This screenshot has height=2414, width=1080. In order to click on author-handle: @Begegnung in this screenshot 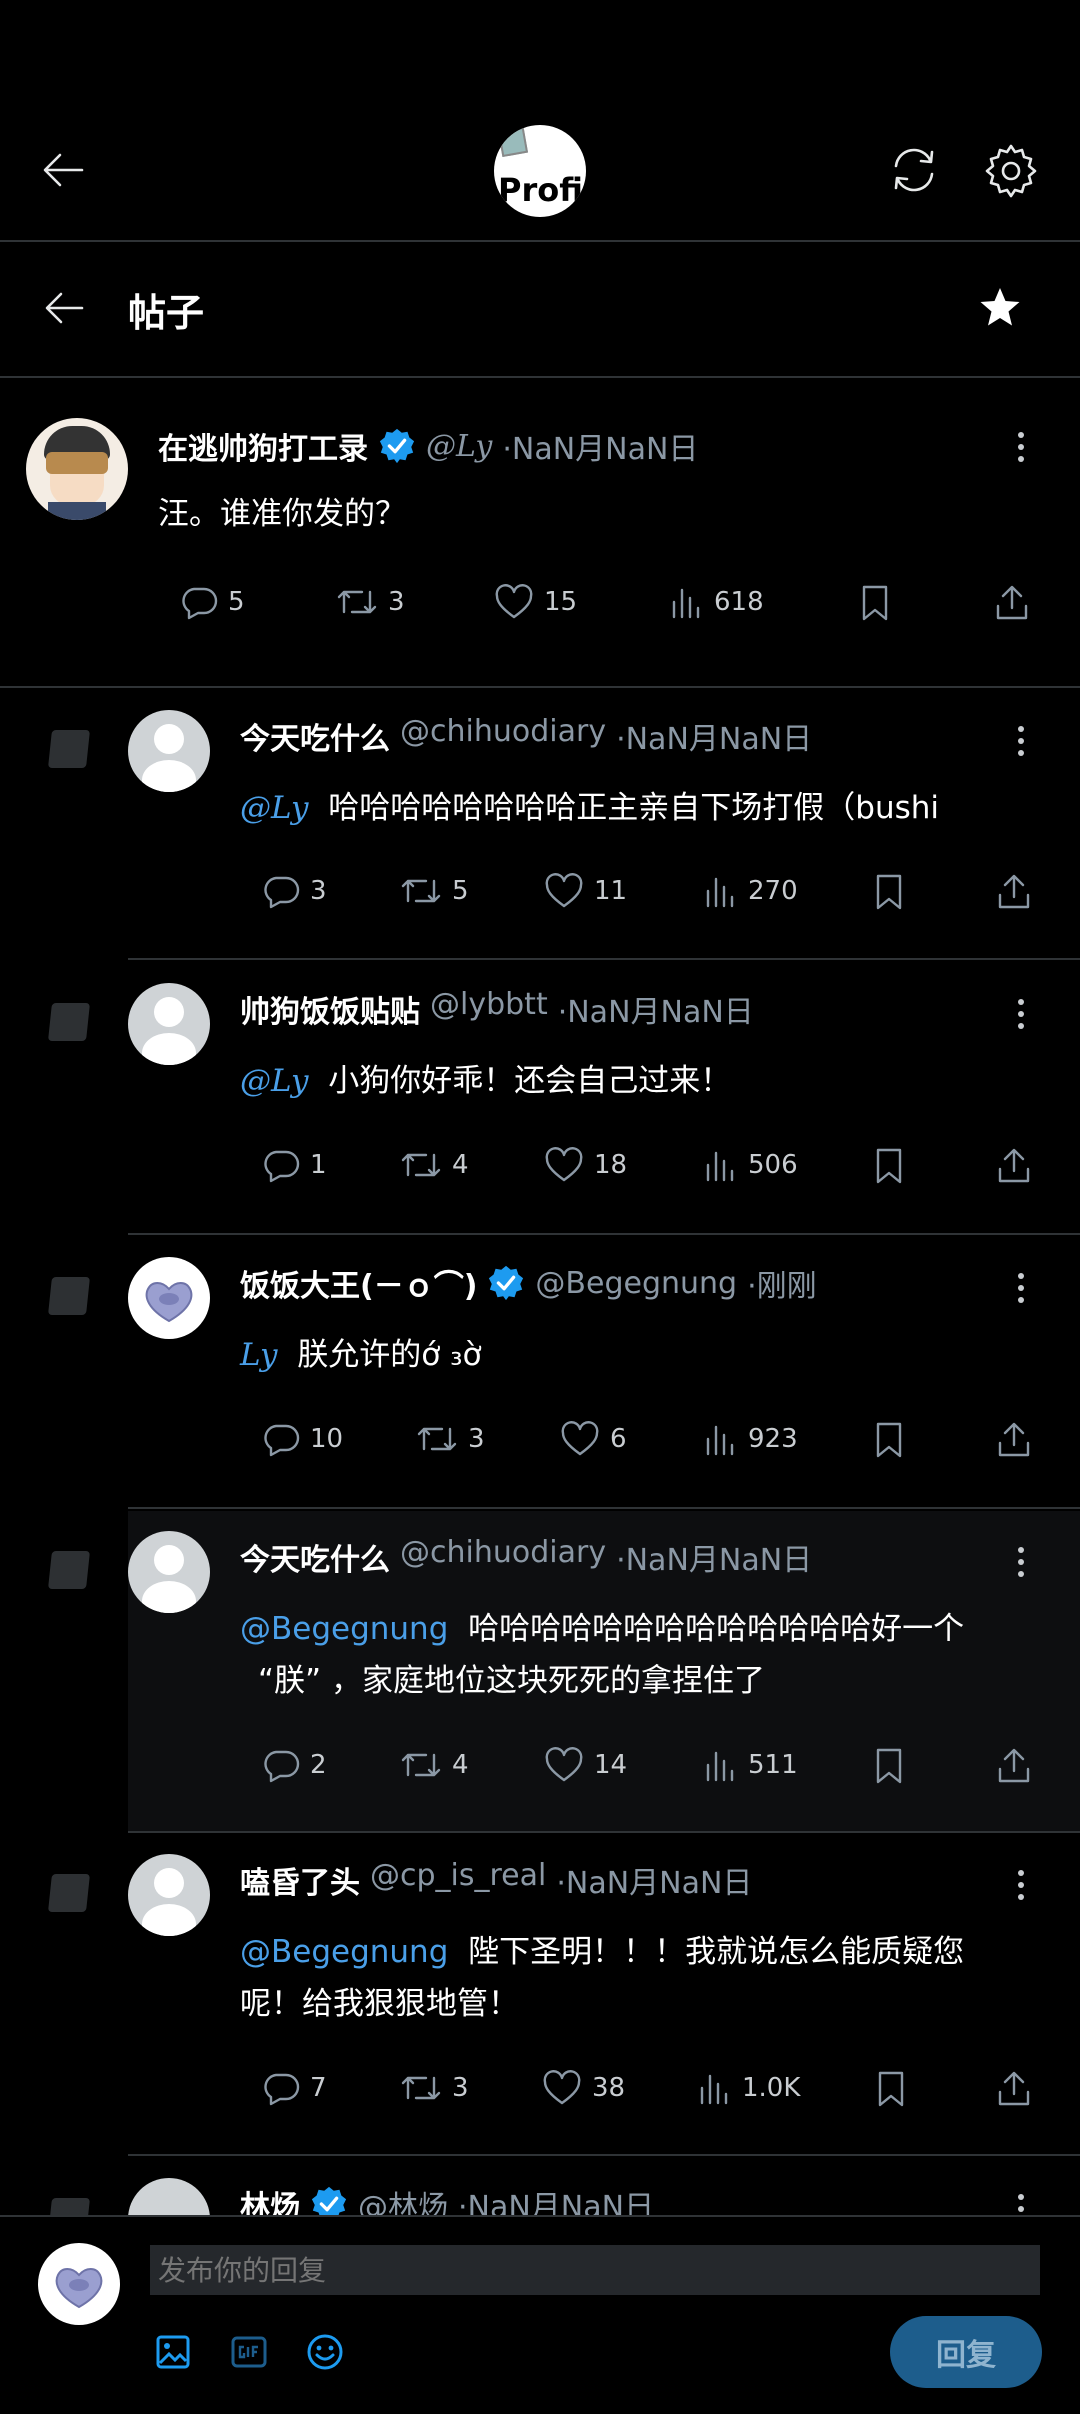, I will do `click(636, 1283)`.